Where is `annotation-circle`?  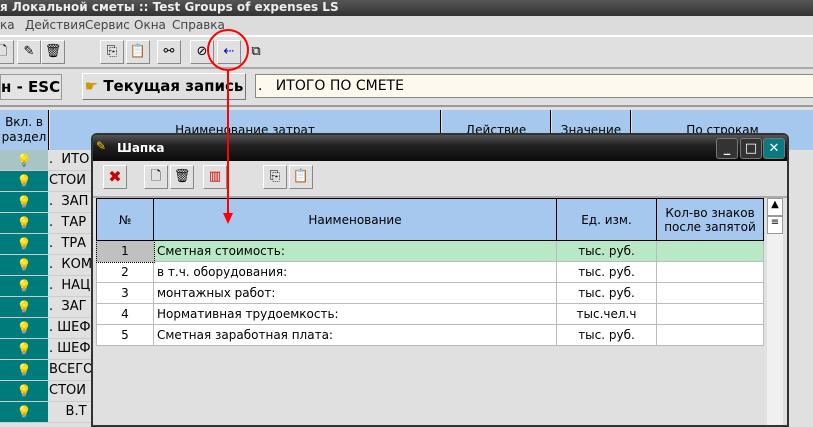 annotation-circle is located at coordinates (228, 50).